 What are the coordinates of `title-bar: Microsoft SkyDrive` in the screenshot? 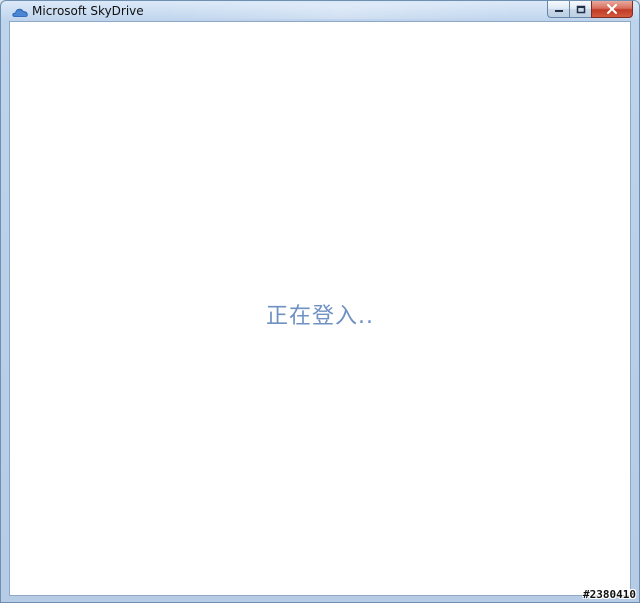 It's located at (320, 11).